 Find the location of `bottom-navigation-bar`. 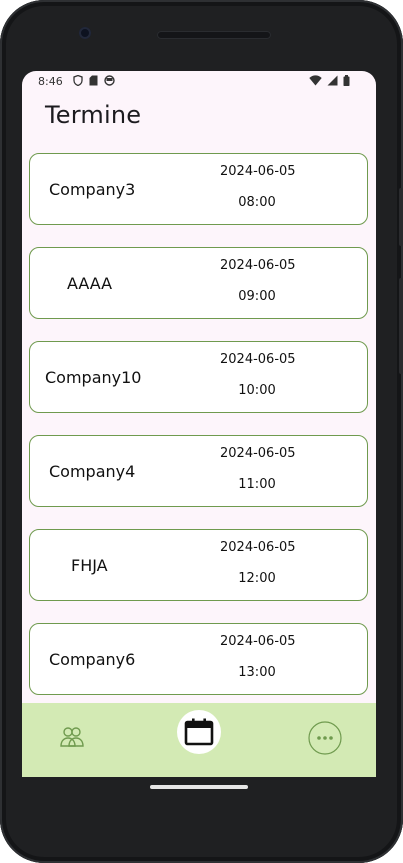

bottom-navigation-bar is located at coordinates (199, 740).